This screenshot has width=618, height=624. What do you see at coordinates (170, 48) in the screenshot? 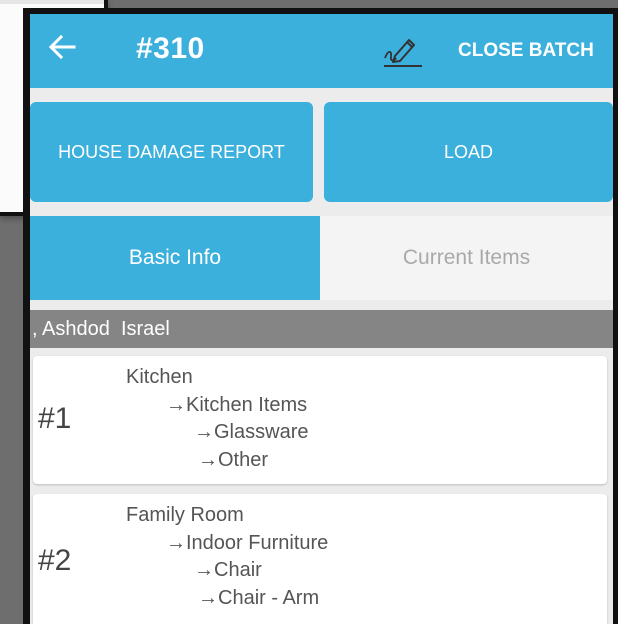
I see `batch-number: #310` at bounding box center [170, 48].